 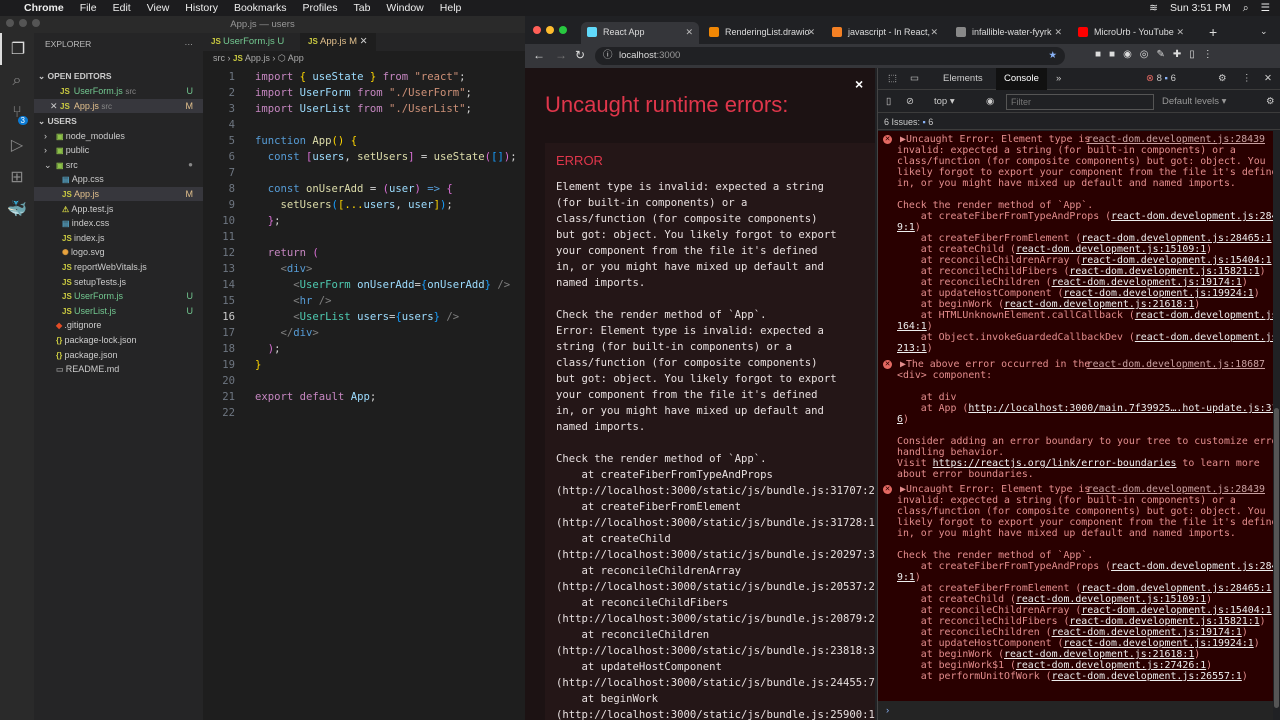 I want to click on open-editors-header: ⌄ OPEN EDITORS, so click(x=118, y=76).